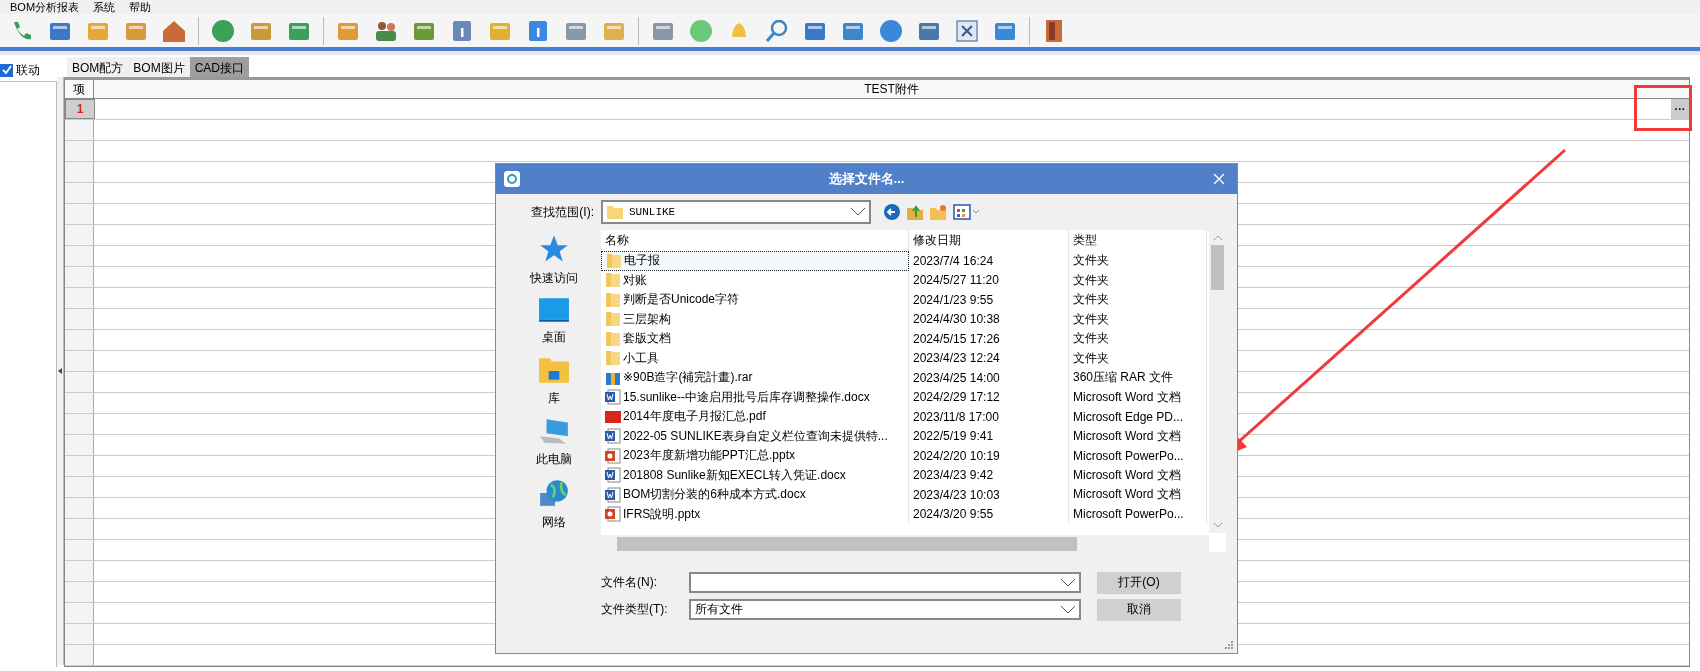 The width and height of the screenshot is (1700, 671). I want to click on places-label: 库, so click(553, 398).